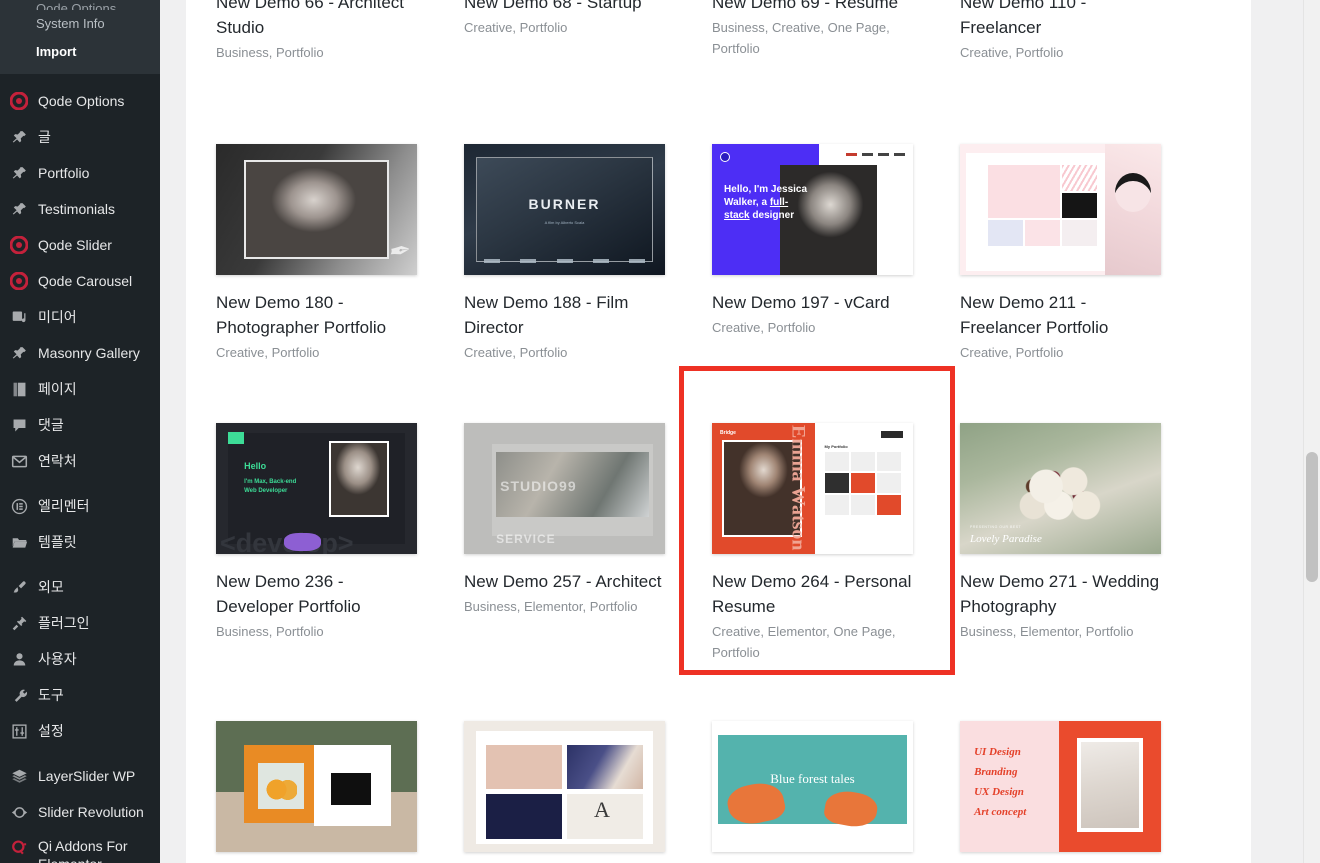 Image resolution: width=1320 pixels, height=863 pixels. I want to click on sidebar-item-qi-addons-for-elementor: Qi Addons For Elementor, so click(80, 846).